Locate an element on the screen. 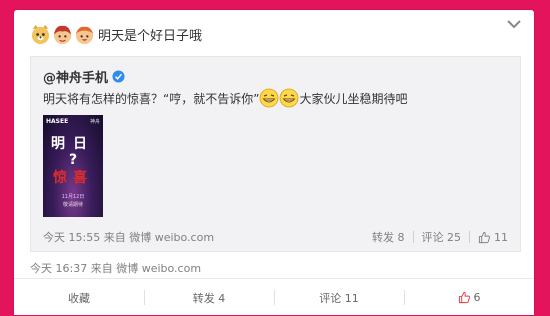 Image resolution: width=550 pixels, height=316 pixels. repost-from-label: 来自 is located at coordinates (114, 237).